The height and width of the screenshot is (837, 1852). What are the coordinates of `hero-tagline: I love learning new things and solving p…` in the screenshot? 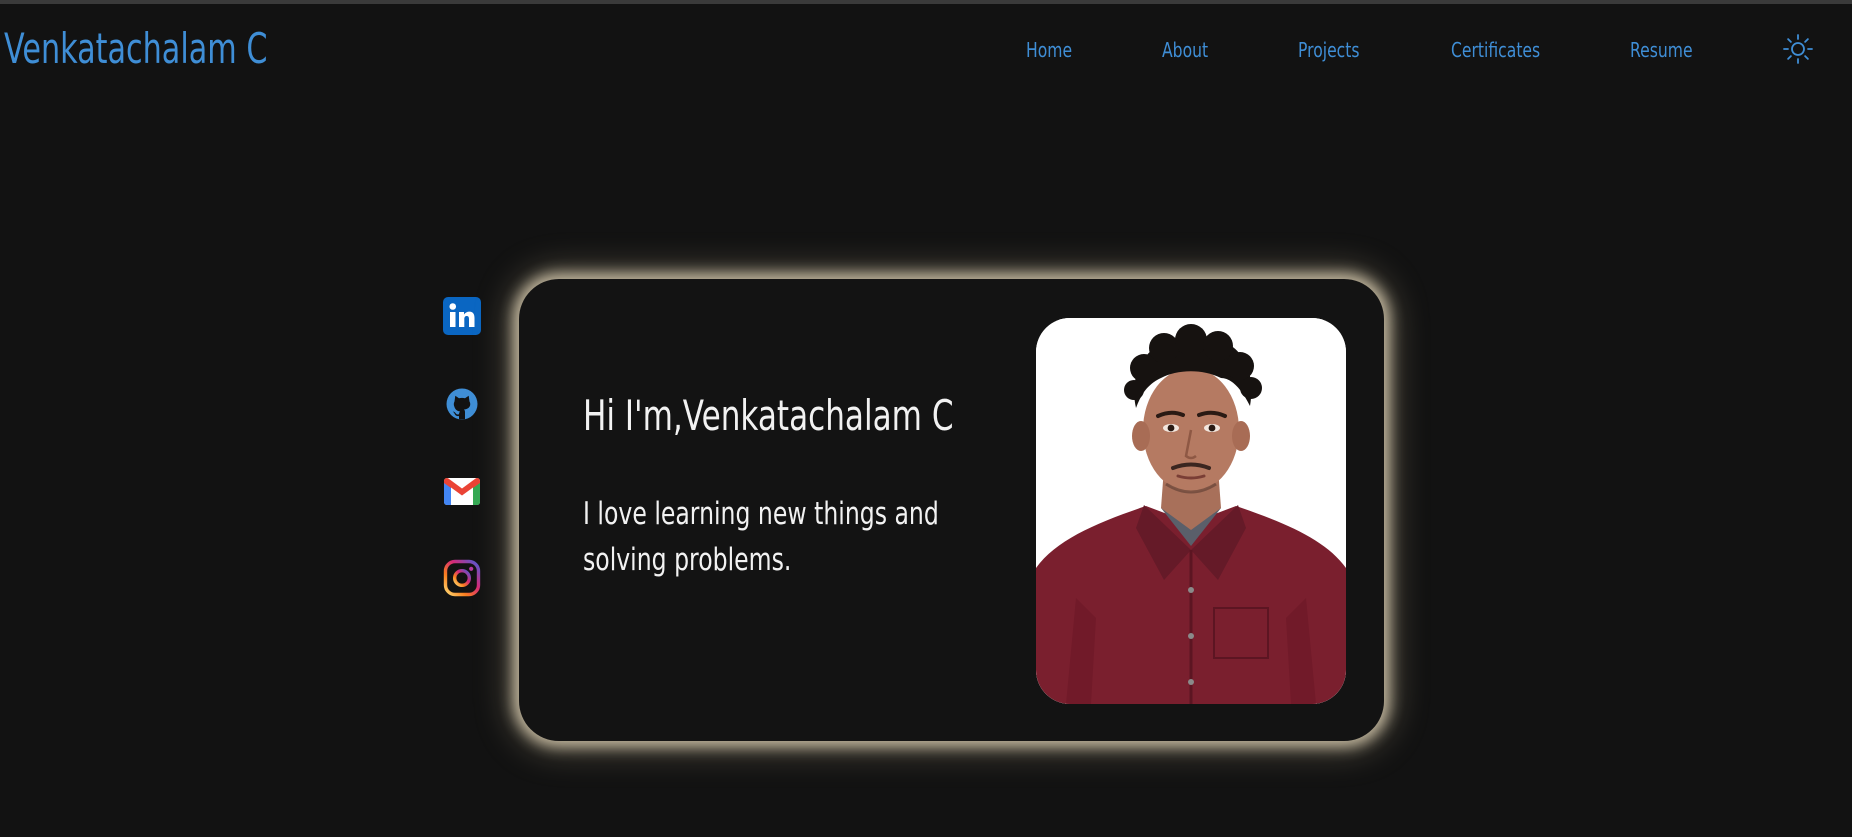 It's located at (761, 537).